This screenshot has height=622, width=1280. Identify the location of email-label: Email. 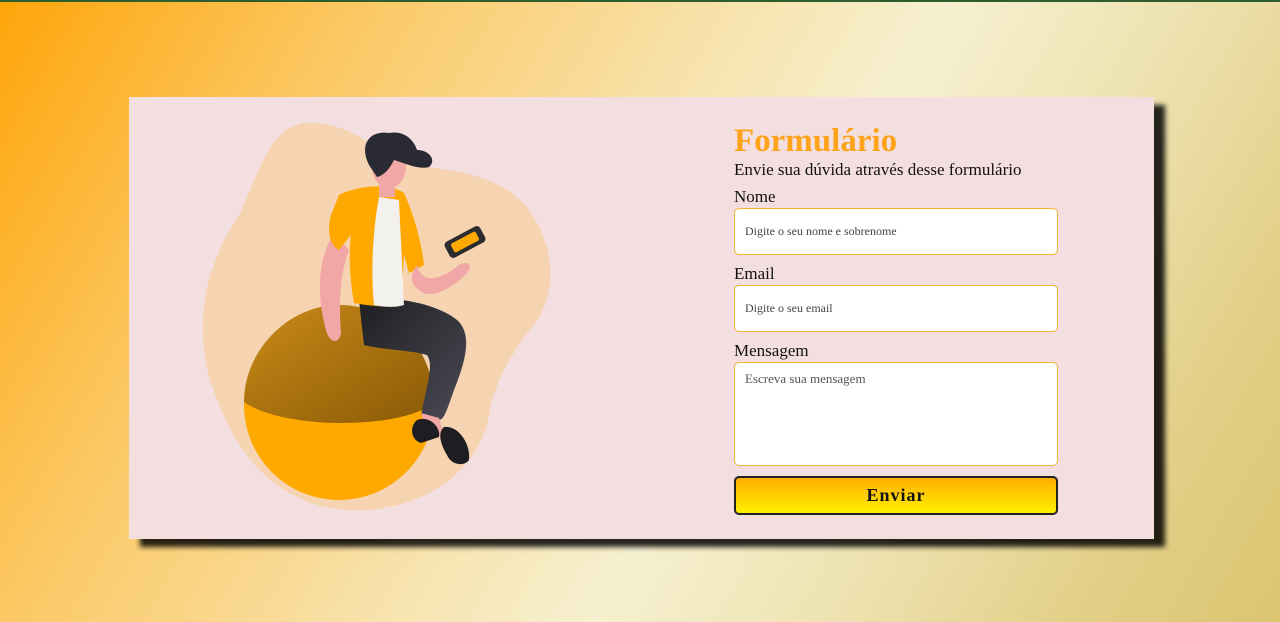
(754, 273).